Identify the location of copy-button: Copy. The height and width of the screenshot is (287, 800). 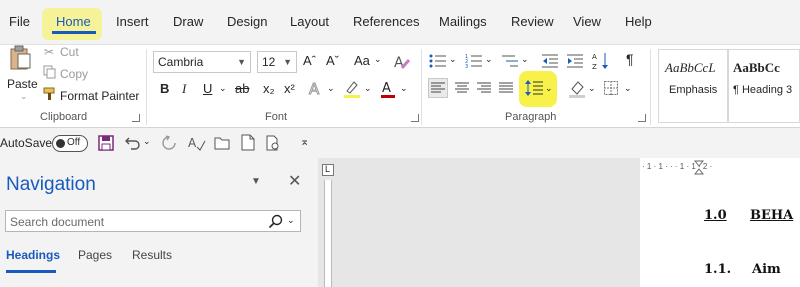
(74, 74).